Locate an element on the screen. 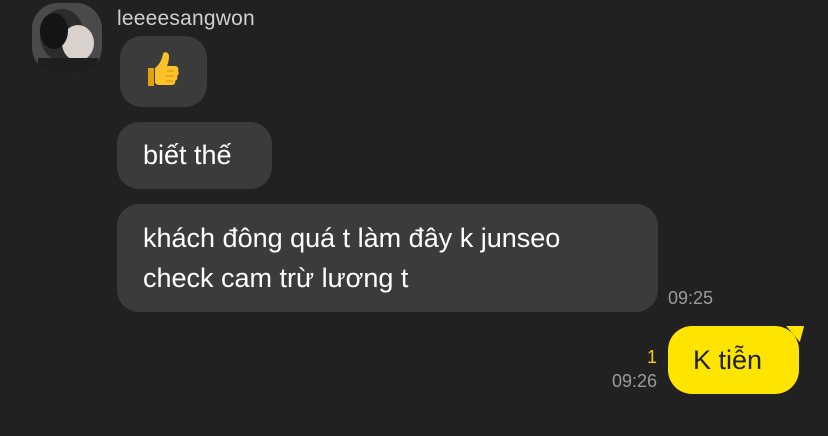 The width and height of the screenshot is (828, 436). message-text-line: khách đông quá t làm đây k junseo is located at coordinates (352, 238).